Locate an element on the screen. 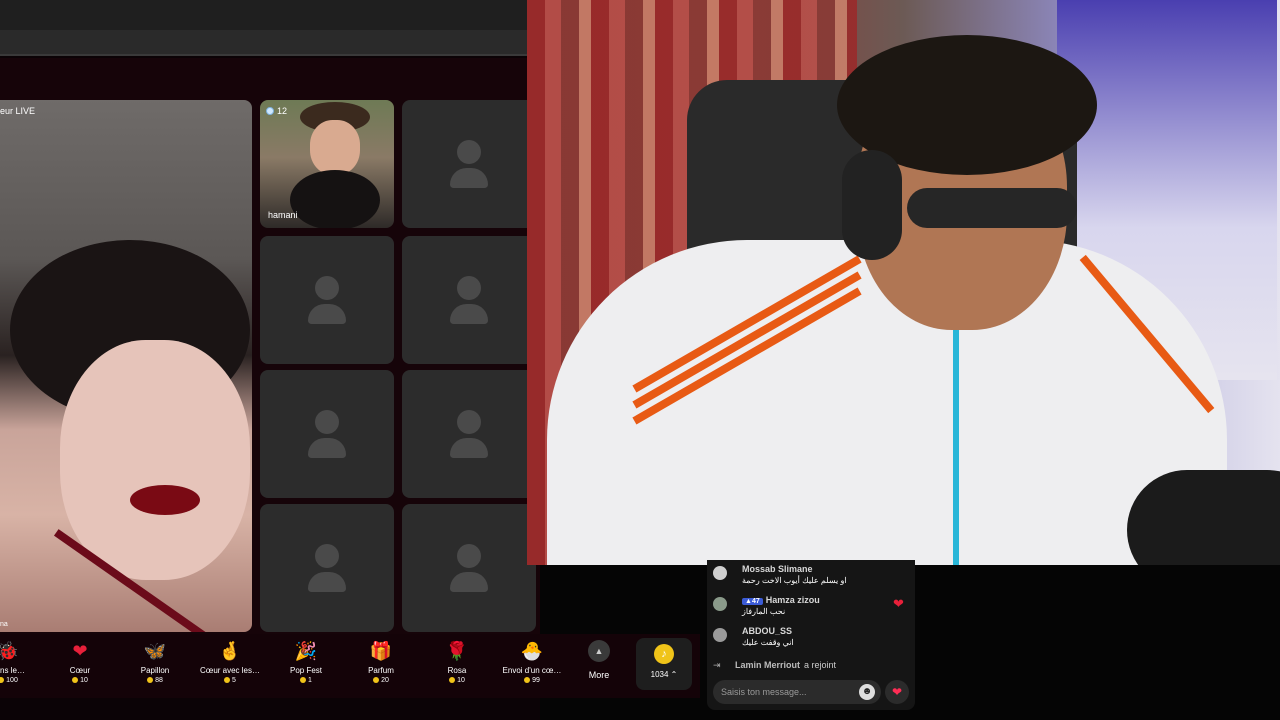 This screenshot has width=1280, height=720. gift-item: 🎁 Parfum 20 is located at coordinates (381, 662).